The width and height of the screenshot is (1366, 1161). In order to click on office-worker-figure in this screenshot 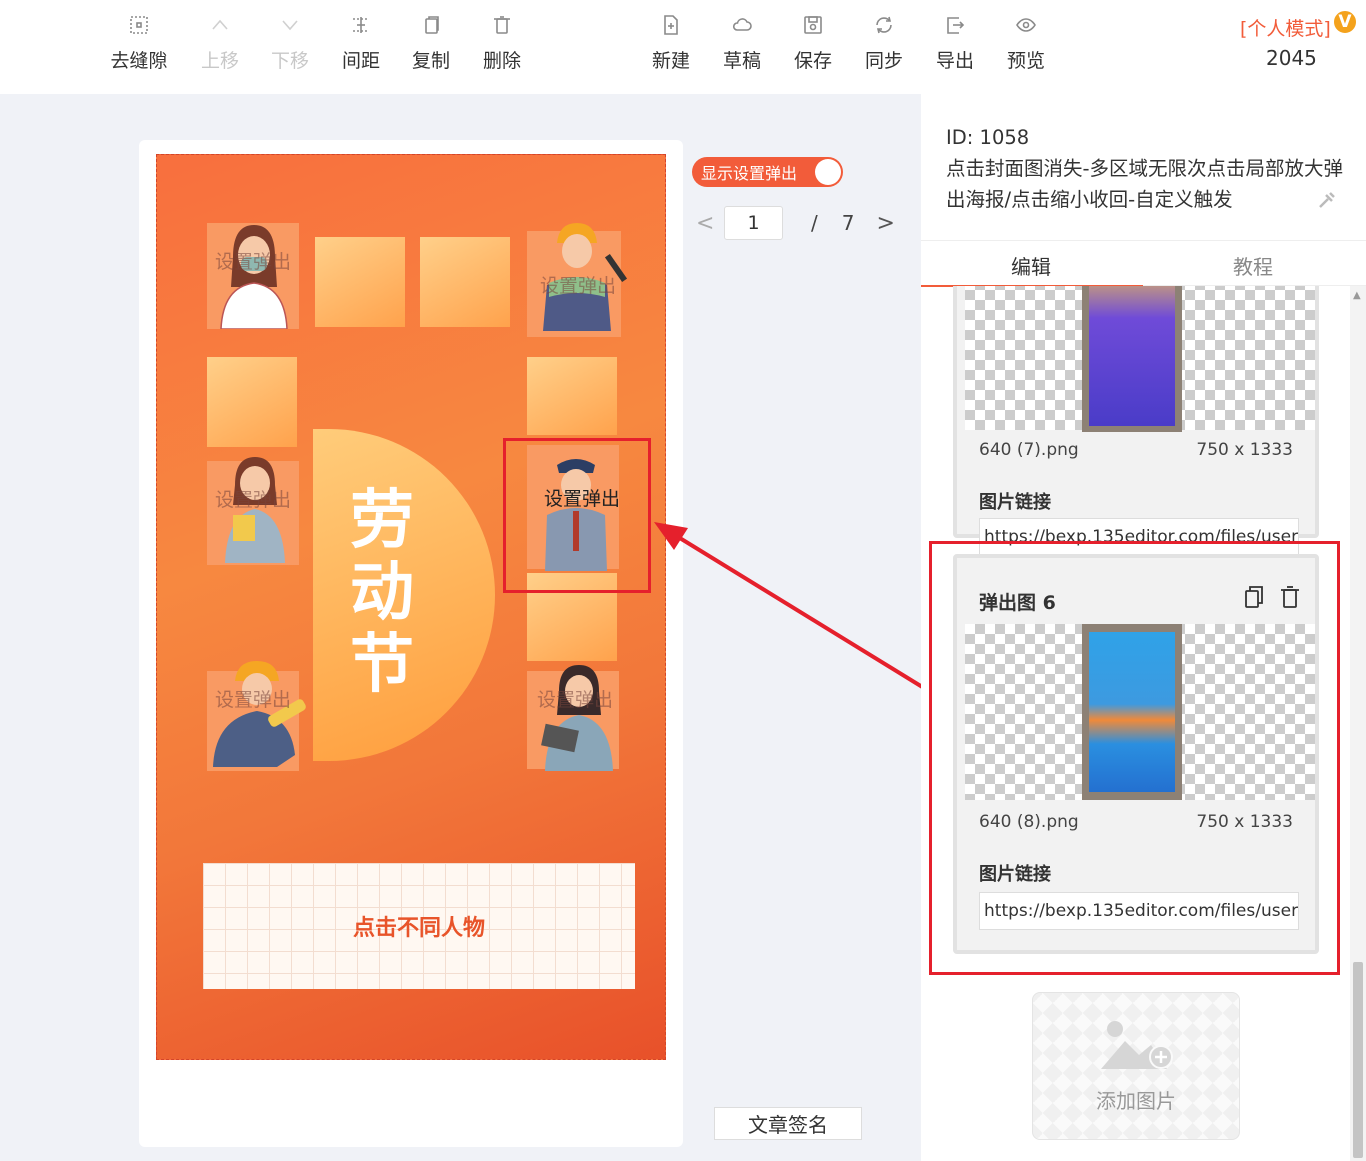, I will do `click(577, 718)`.